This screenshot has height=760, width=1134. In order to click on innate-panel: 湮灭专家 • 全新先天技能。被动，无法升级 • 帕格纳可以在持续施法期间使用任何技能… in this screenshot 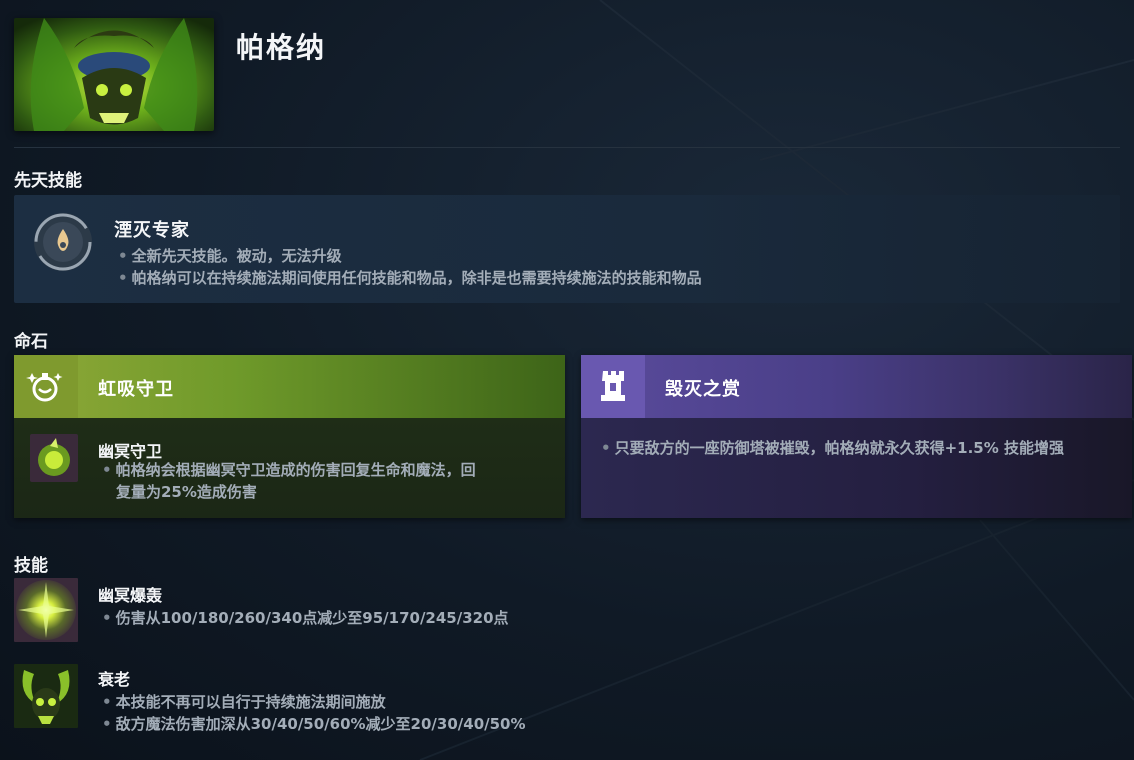, I will do `click(567, 249)`.